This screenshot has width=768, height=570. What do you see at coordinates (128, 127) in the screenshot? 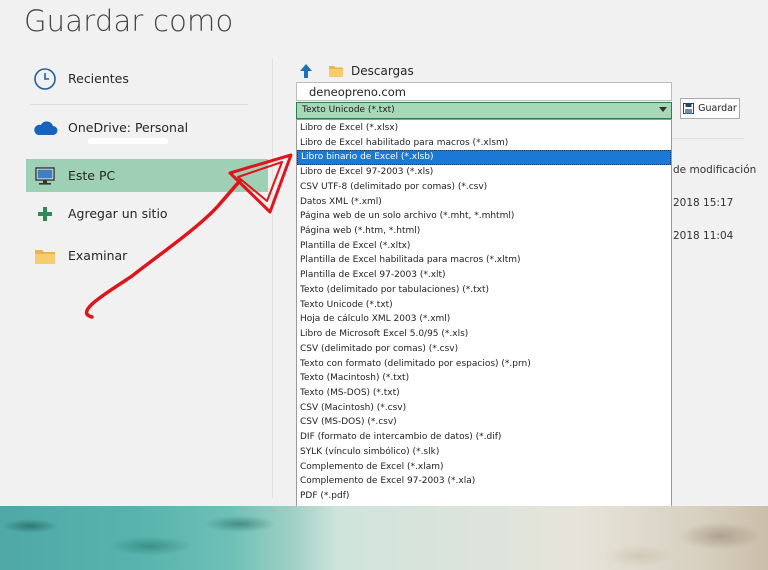
I see `nav-item-label: OneDrive: Personal` at bounding box center [128, 127].